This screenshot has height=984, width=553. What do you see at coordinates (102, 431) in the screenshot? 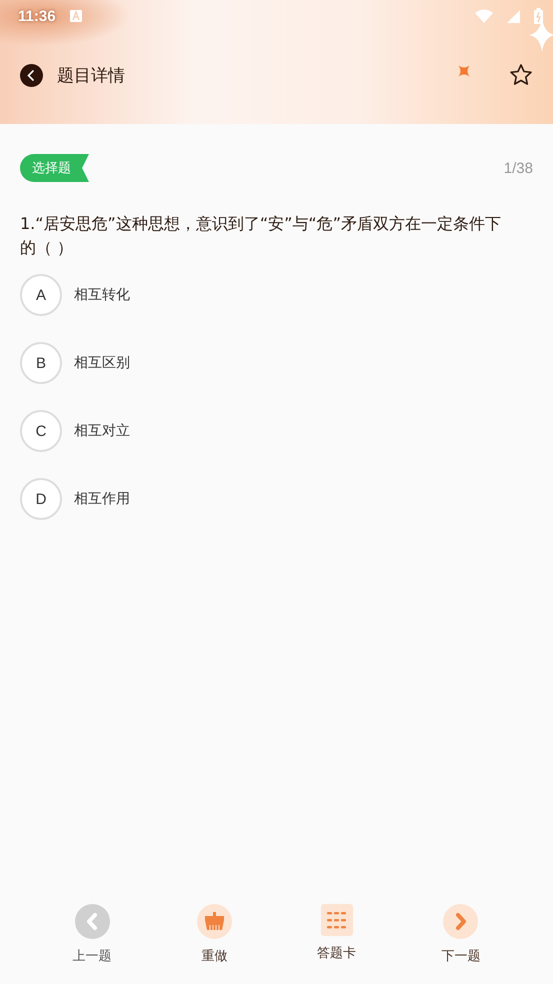
I see `option-text: 相互对立` at bounding box center [102, 431].